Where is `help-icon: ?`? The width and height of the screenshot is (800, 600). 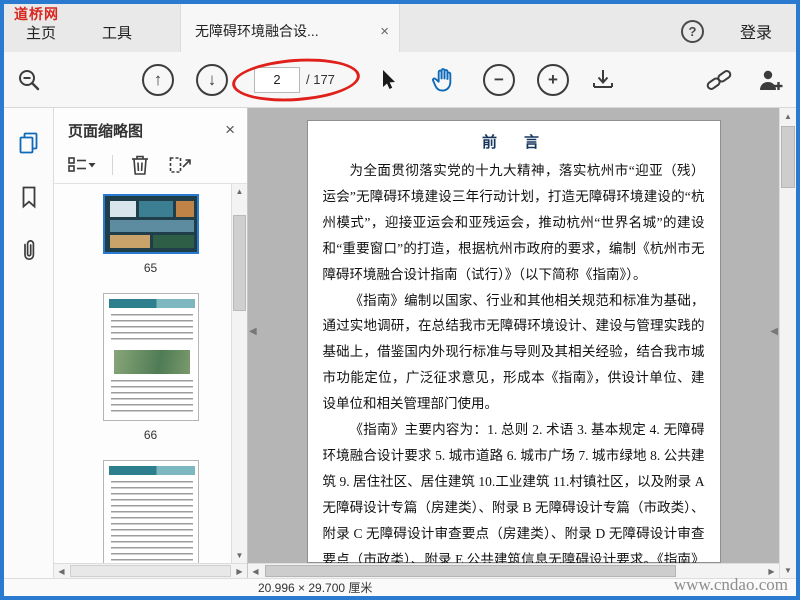
help-icon: ? is located at coordinates (692, 31).